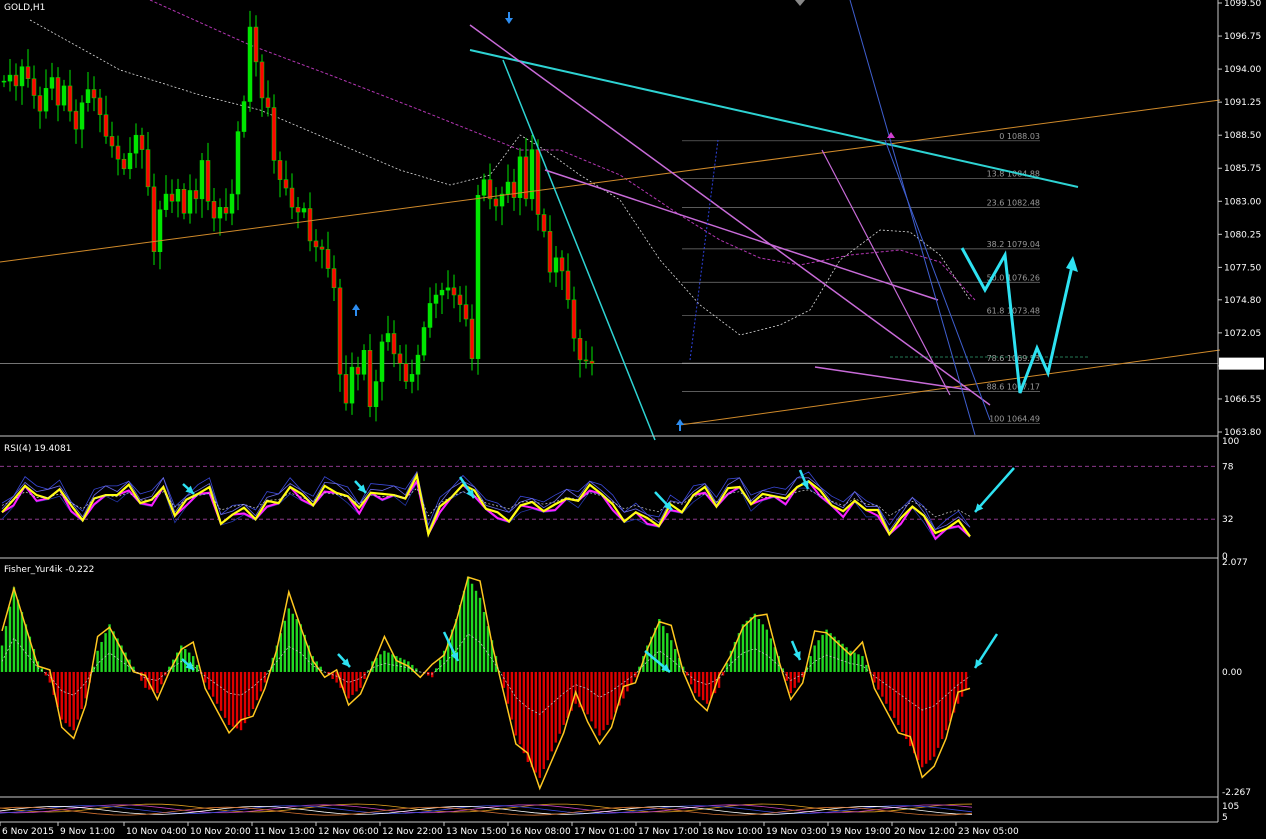  Describe the element at coordinates (1242, 103) in the screenshot. I see `price-tick-label: 1091.25` at that location.